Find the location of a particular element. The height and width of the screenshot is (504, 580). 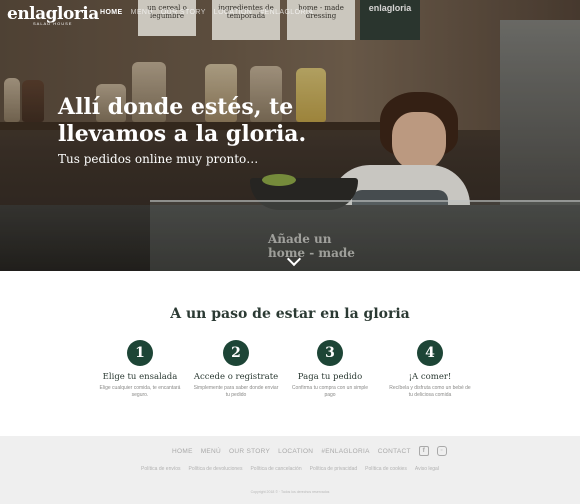

footer-nav-home: HOME is located at coordinates (182, 451).